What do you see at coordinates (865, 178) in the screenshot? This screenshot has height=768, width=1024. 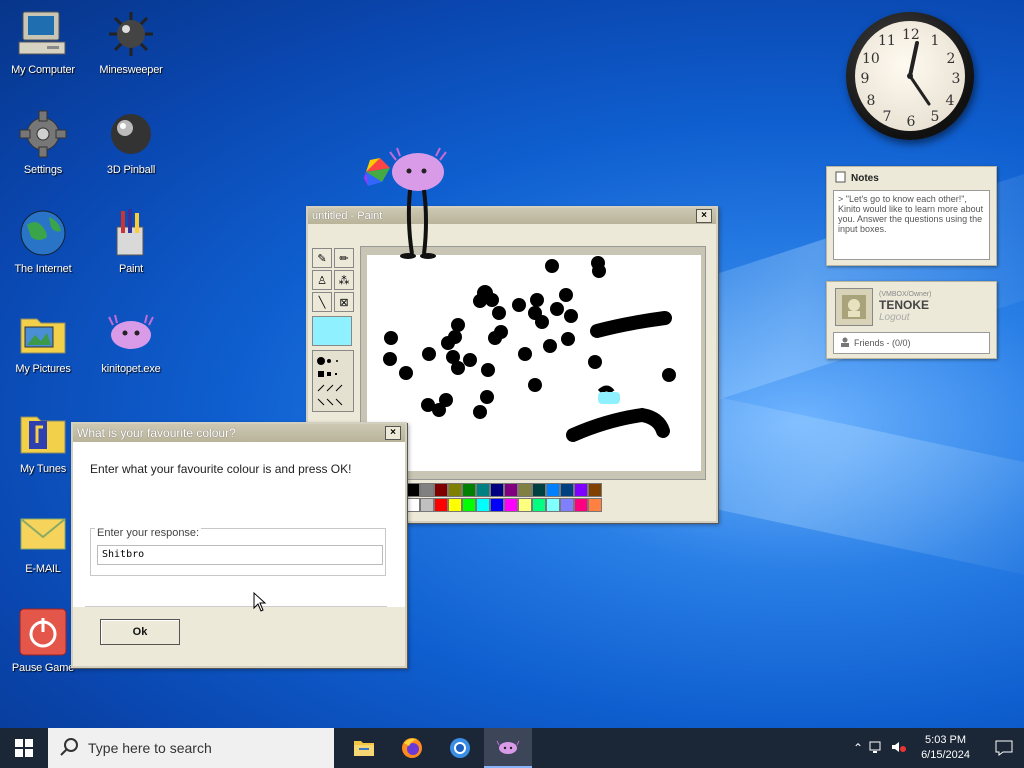 I see `notes-title: Notes` at bounding box center [865, 178].